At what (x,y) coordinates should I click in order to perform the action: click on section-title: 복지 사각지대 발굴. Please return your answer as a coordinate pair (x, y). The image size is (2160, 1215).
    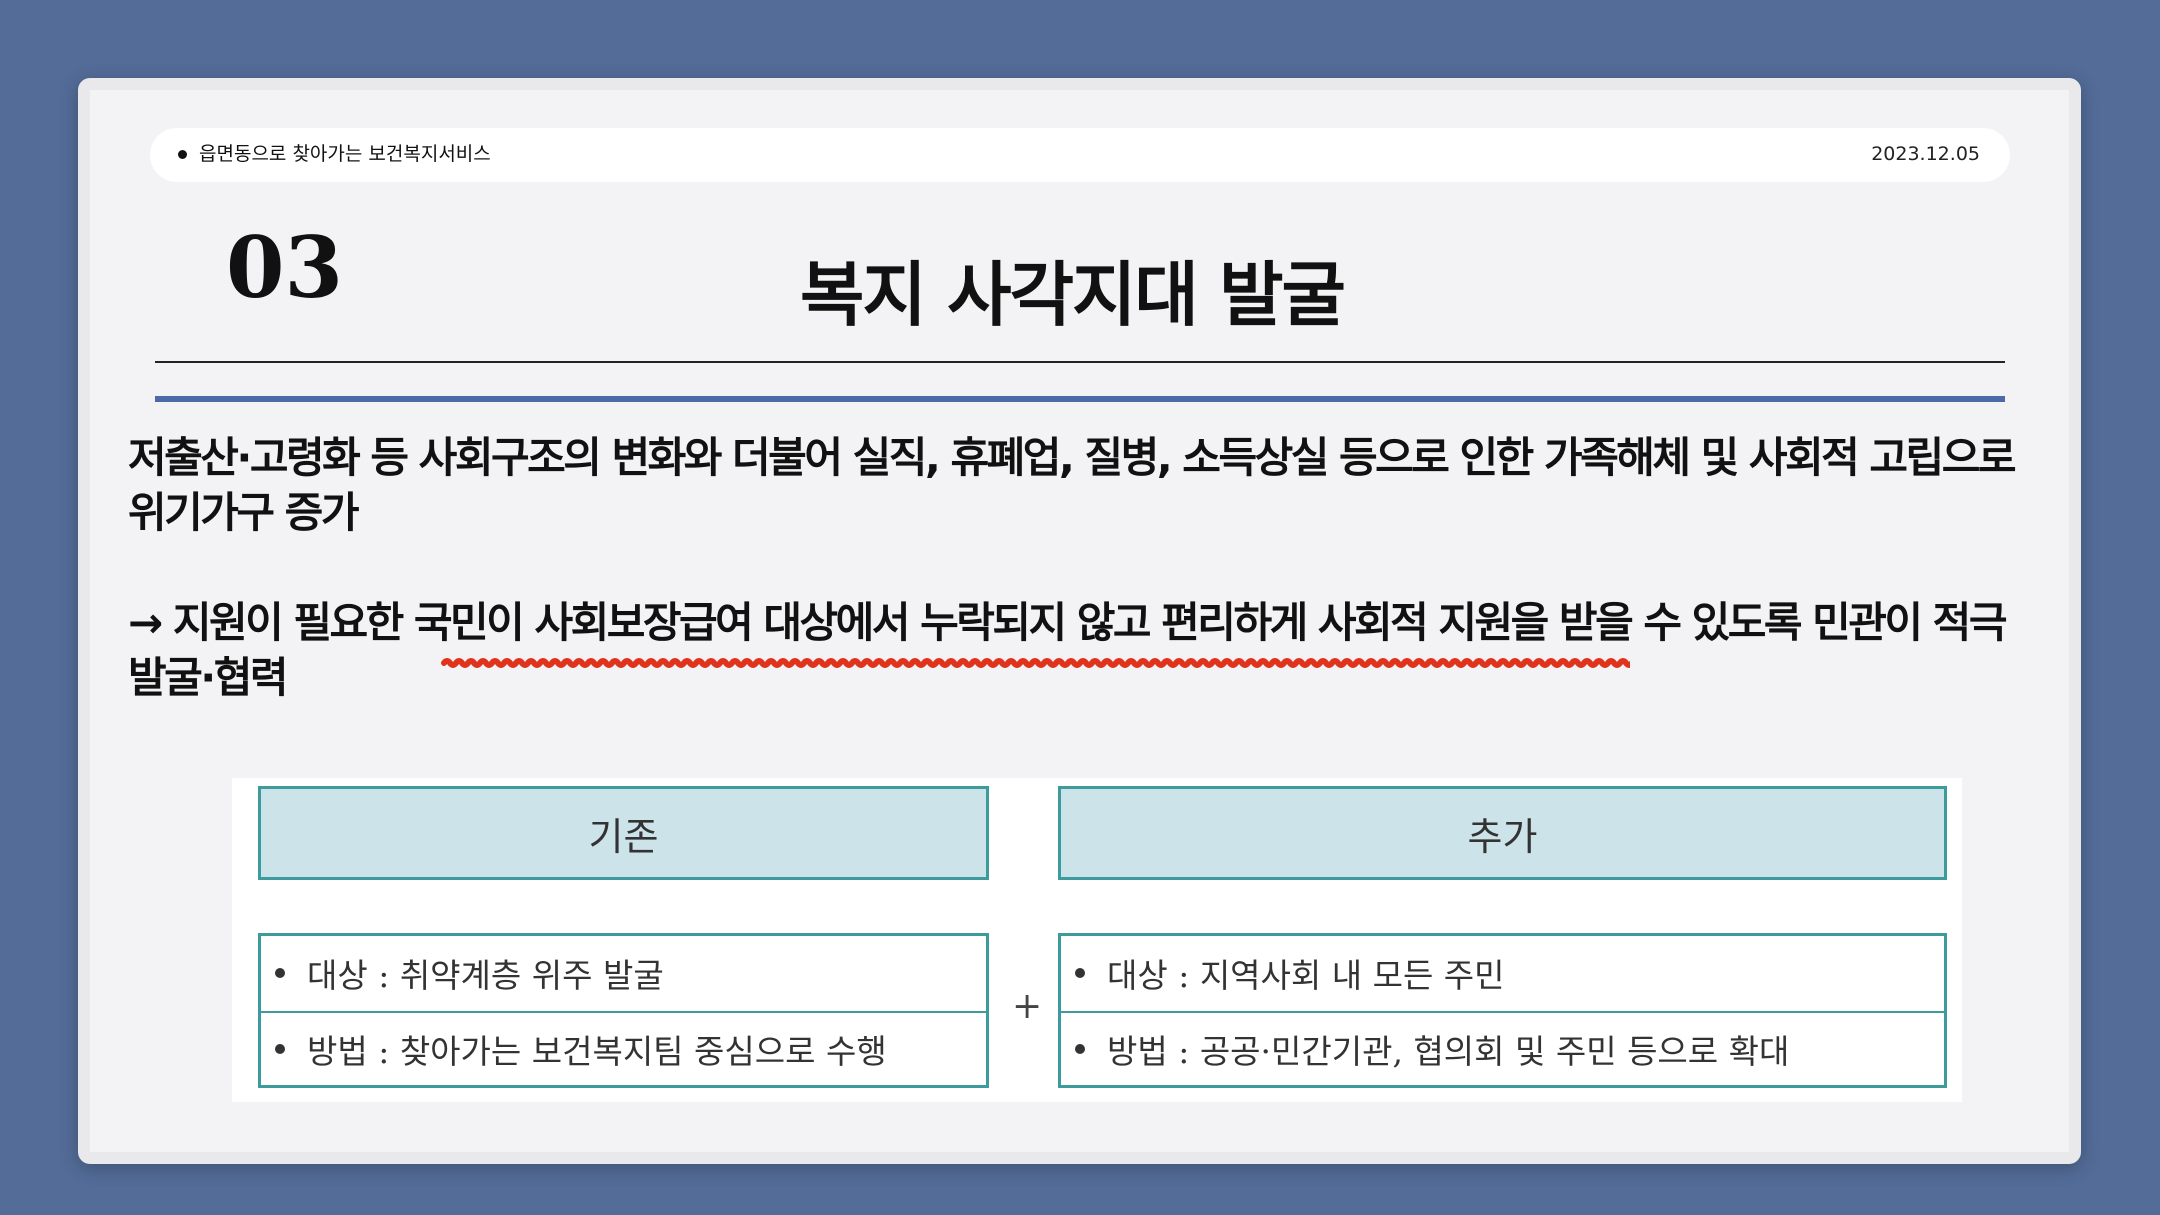
    Looking at the image, I should click on (1073, 295).